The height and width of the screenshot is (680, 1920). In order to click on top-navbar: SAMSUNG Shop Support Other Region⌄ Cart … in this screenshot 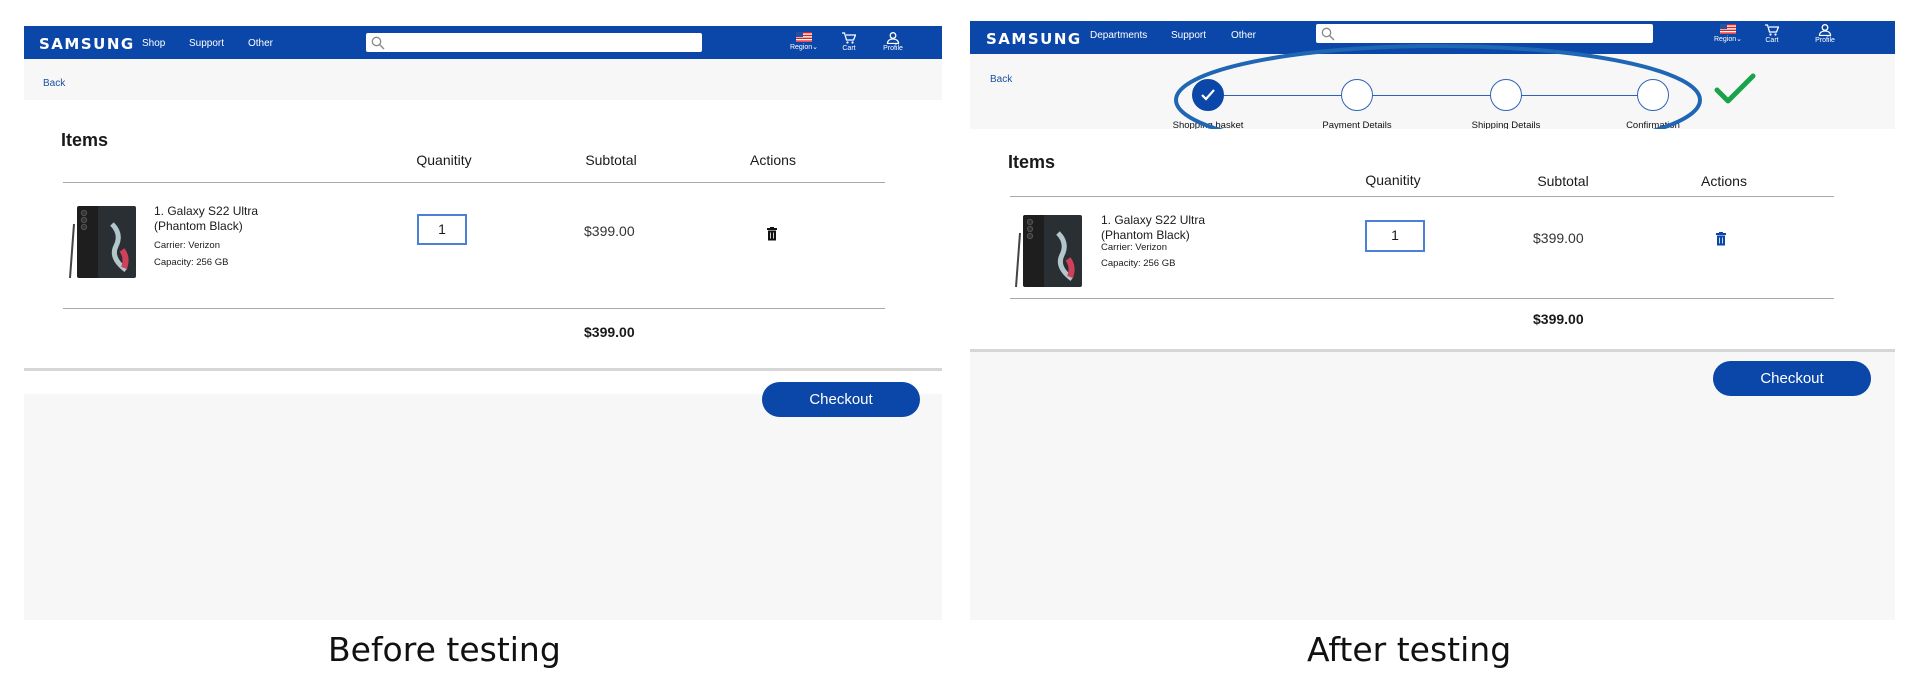, I will do `click(483, 42)`.